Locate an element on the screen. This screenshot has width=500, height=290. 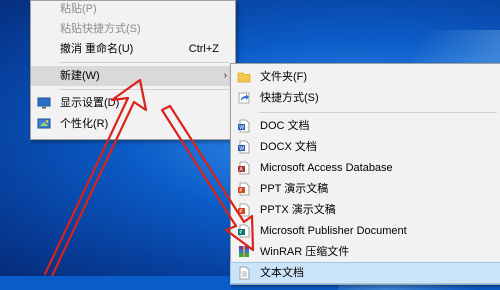
menu-item-label: PPT 演示文稿 is located at coordinates (294, 189).